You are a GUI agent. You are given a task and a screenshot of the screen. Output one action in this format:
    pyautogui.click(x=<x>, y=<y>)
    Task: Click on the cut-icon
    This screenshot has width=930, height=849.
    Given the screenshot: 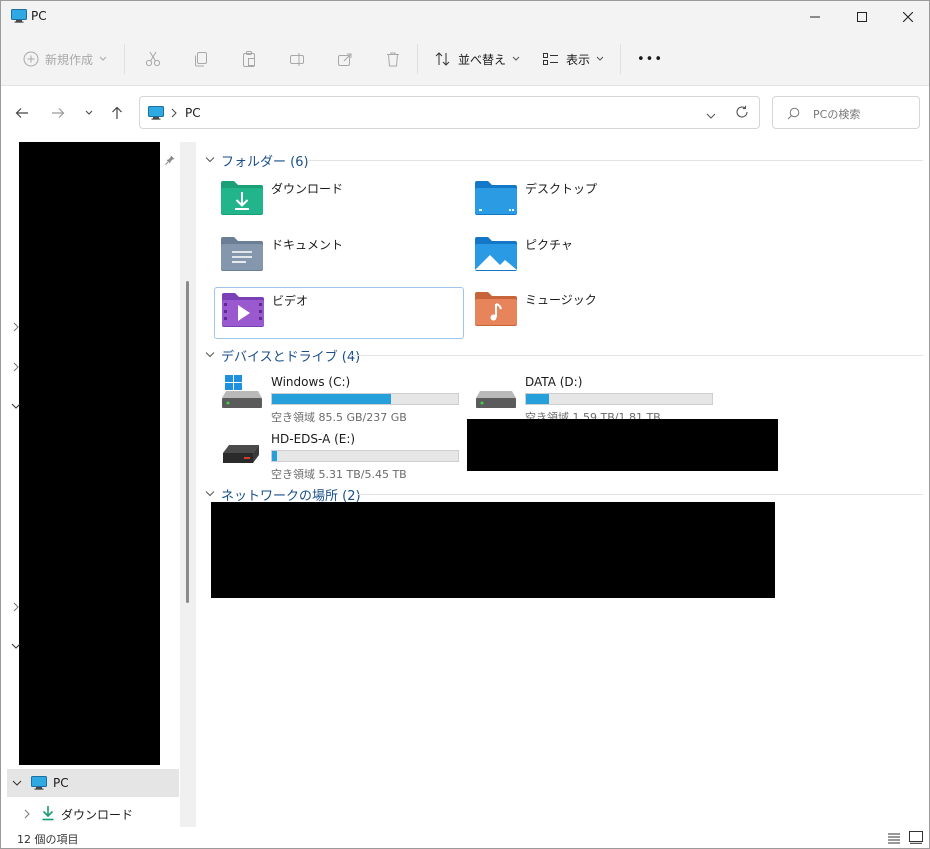 What is the action you would take?
    pyautogui.click(x=153, y=59)
    